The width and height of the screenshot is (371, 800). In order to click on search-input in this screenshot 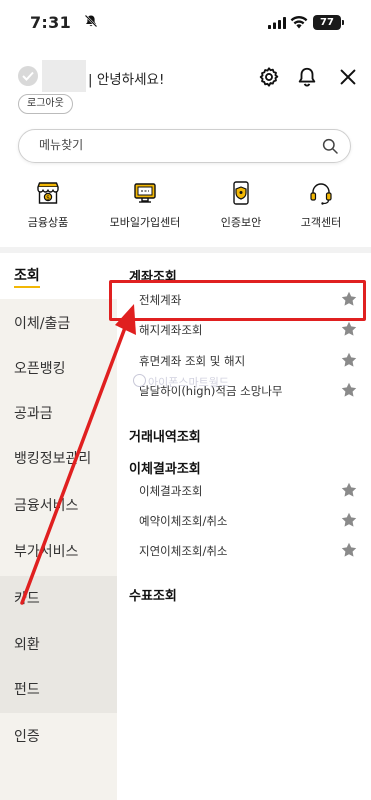, I will do `click(169, 145)`.